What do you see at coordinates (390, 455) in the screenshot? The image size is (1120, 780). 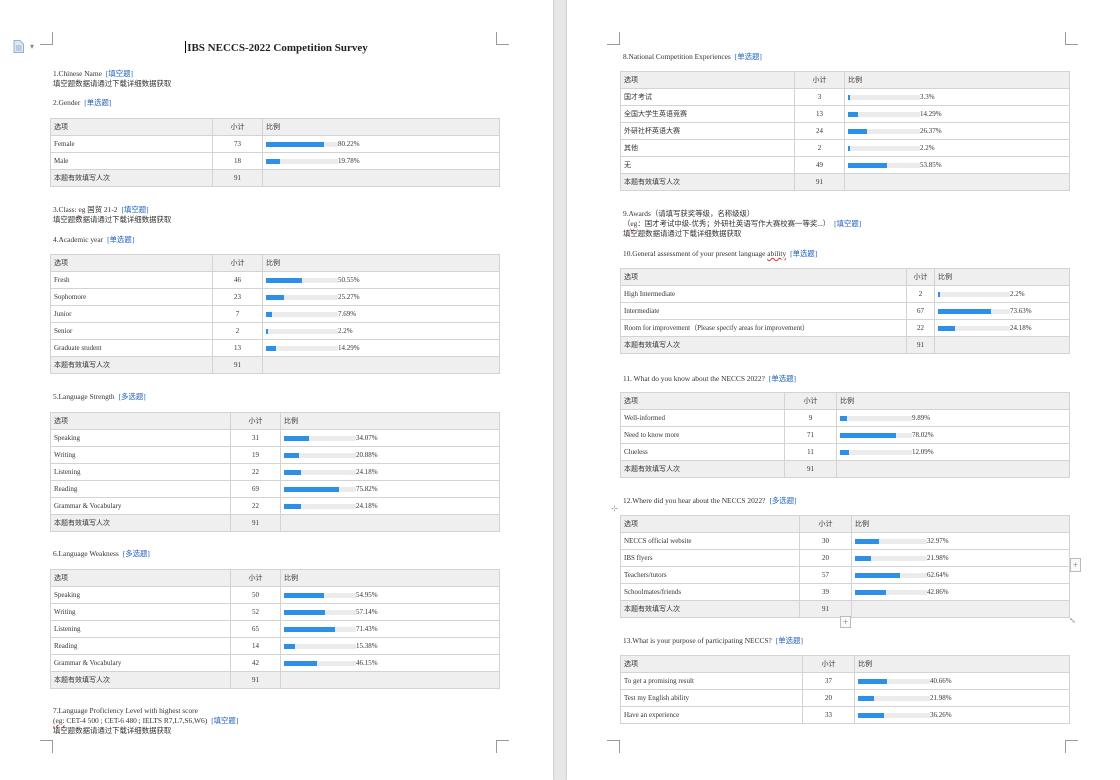 I see `option-ratio: 20.88%` at bounding box center [390, 455].